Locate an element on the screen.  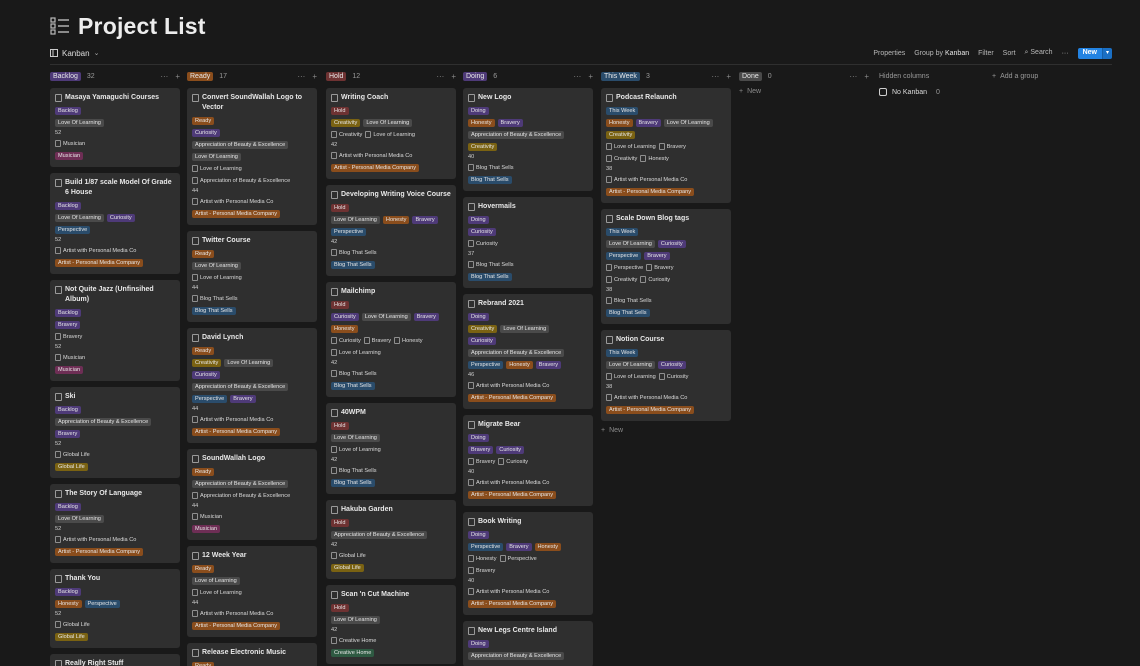
search-button: ⌕ Search is located at coordinates (1039, 53).